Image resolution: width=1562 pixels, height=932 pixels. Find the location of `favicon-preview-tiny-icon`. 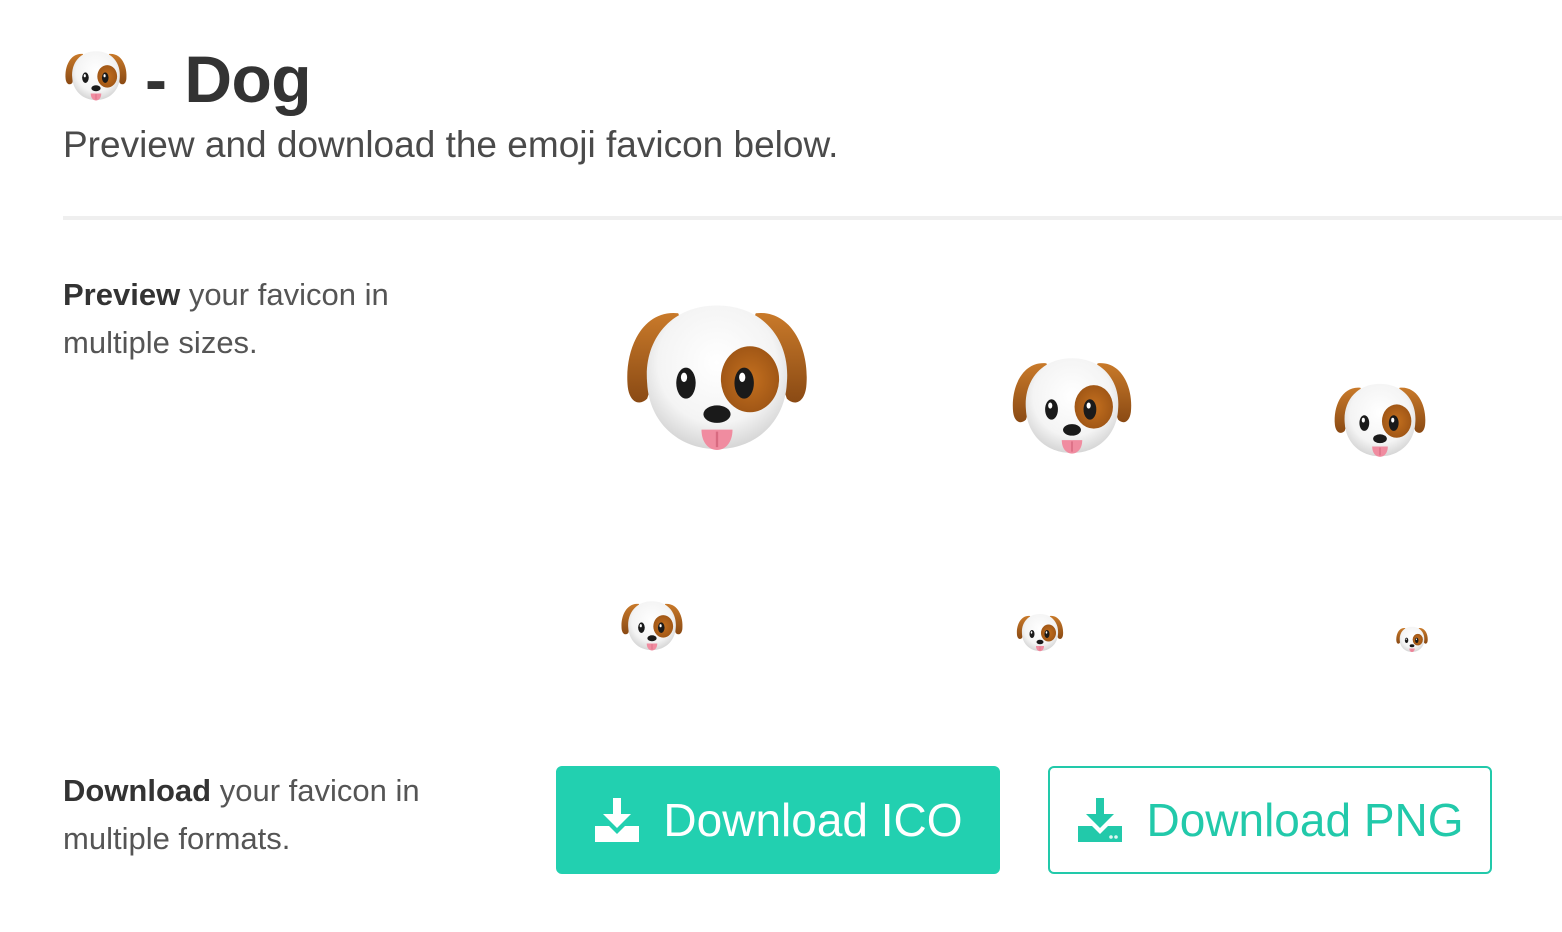

favicon-preview-tiny-icon is located at coordinates (1412, 641).